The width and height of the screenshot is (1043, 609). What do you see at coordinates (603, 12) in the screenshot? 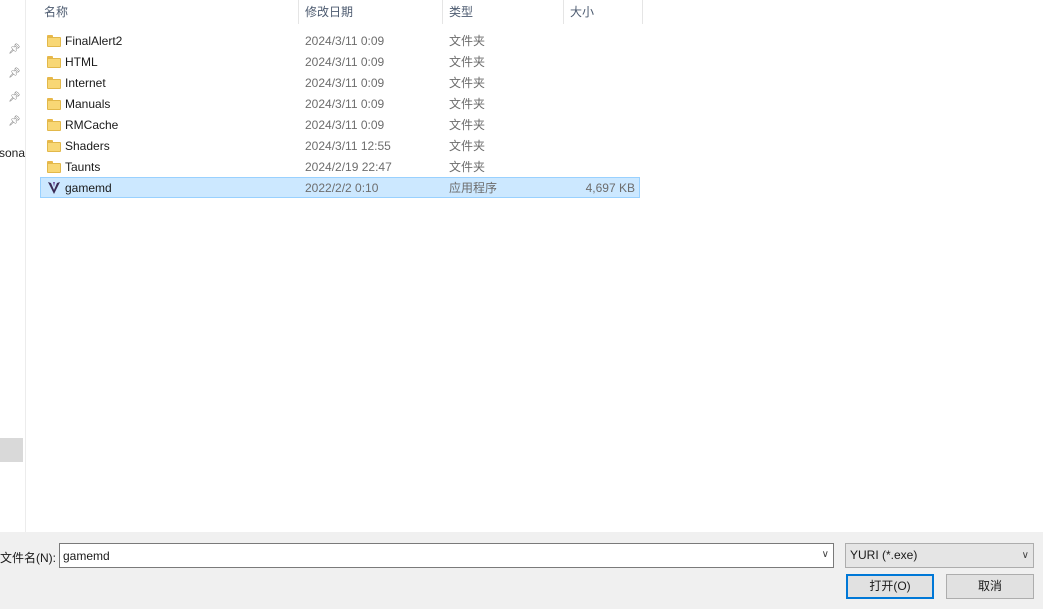
I see `column-header-size: 大小` at bounding box center [603, 12].